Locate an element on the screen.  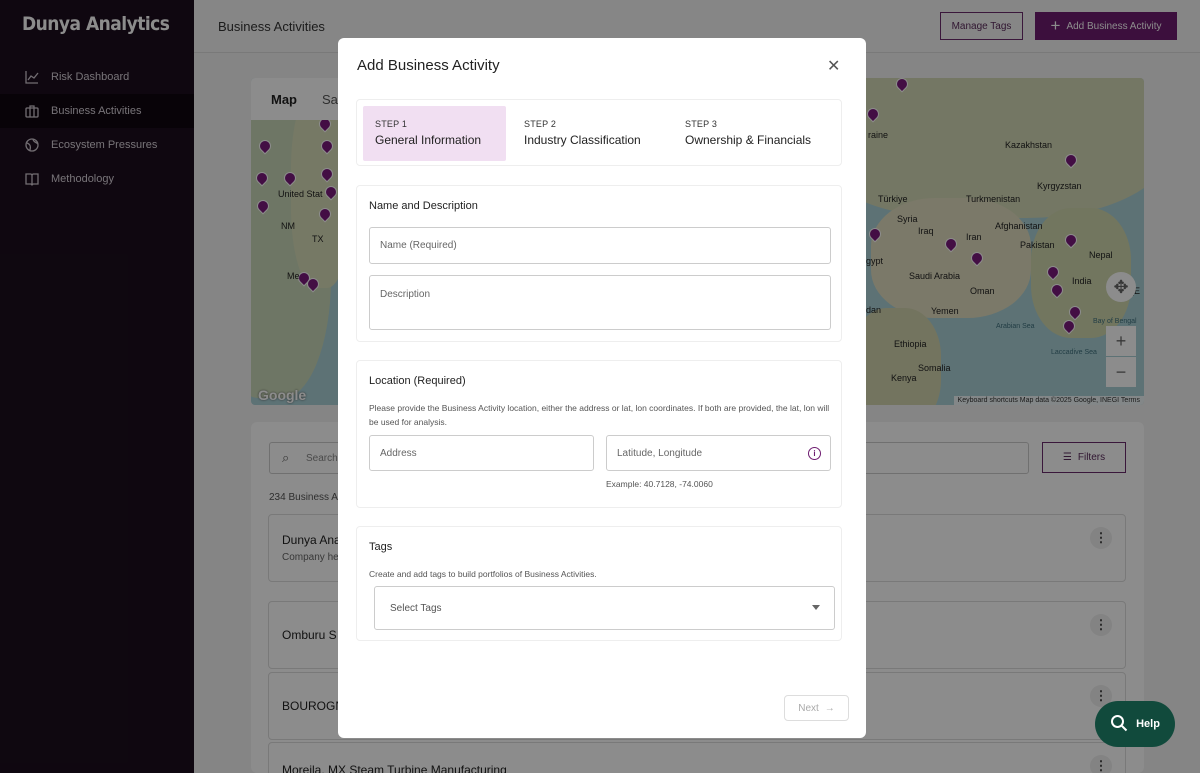
chevron-down-icon is located at coordinates (816, 607).